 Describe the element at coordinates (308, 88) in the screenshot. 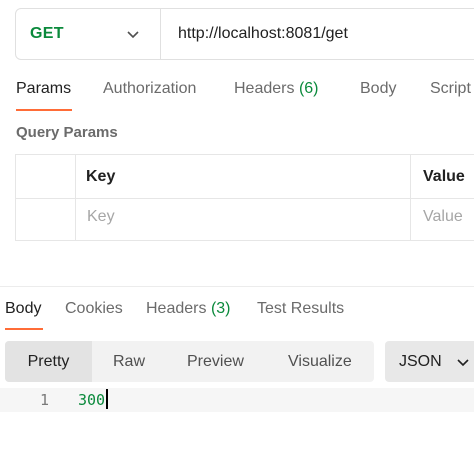

I see `headers-count: (6)` at that location.